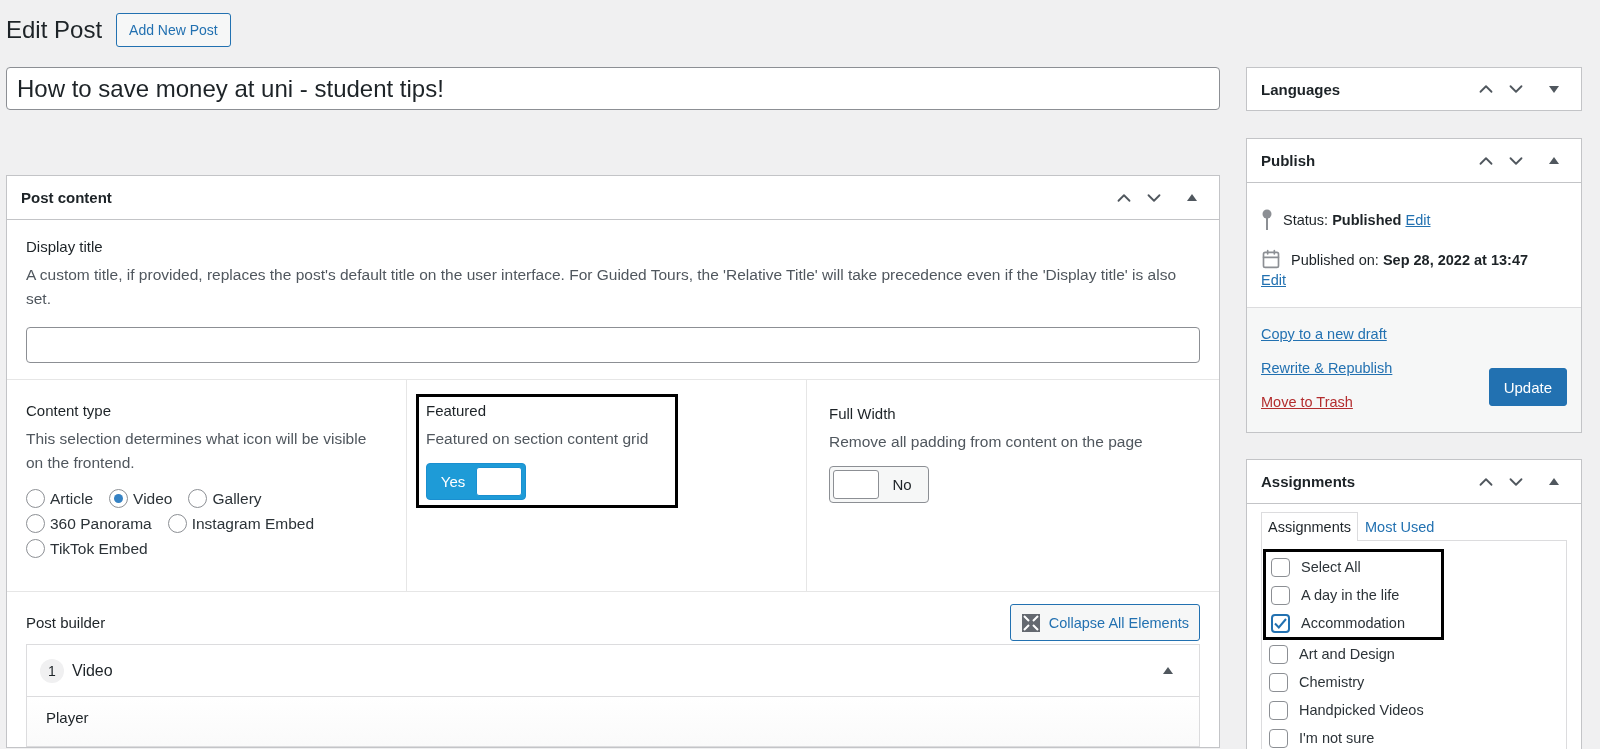 The height and width of the screenshot is (749, 1600). What do you see at coordinates (1338, 567) in the screenshot?
I see `category-checkbox: Select All` at bounding box center [1338, 567].